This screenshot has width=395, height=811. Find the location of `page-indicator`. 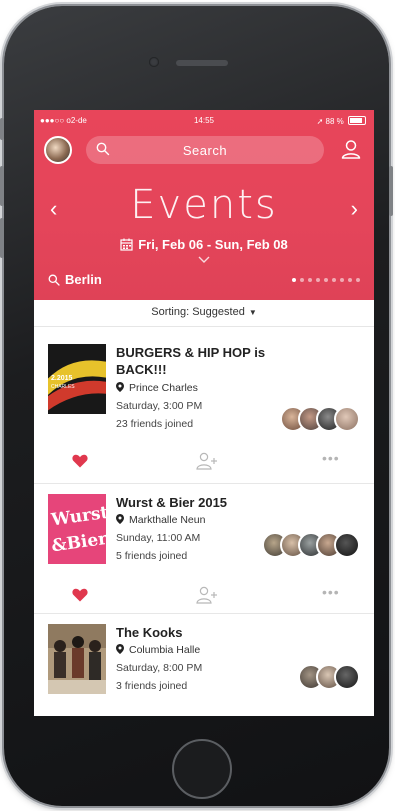

page-indicator is located at coordinates (326, 280).